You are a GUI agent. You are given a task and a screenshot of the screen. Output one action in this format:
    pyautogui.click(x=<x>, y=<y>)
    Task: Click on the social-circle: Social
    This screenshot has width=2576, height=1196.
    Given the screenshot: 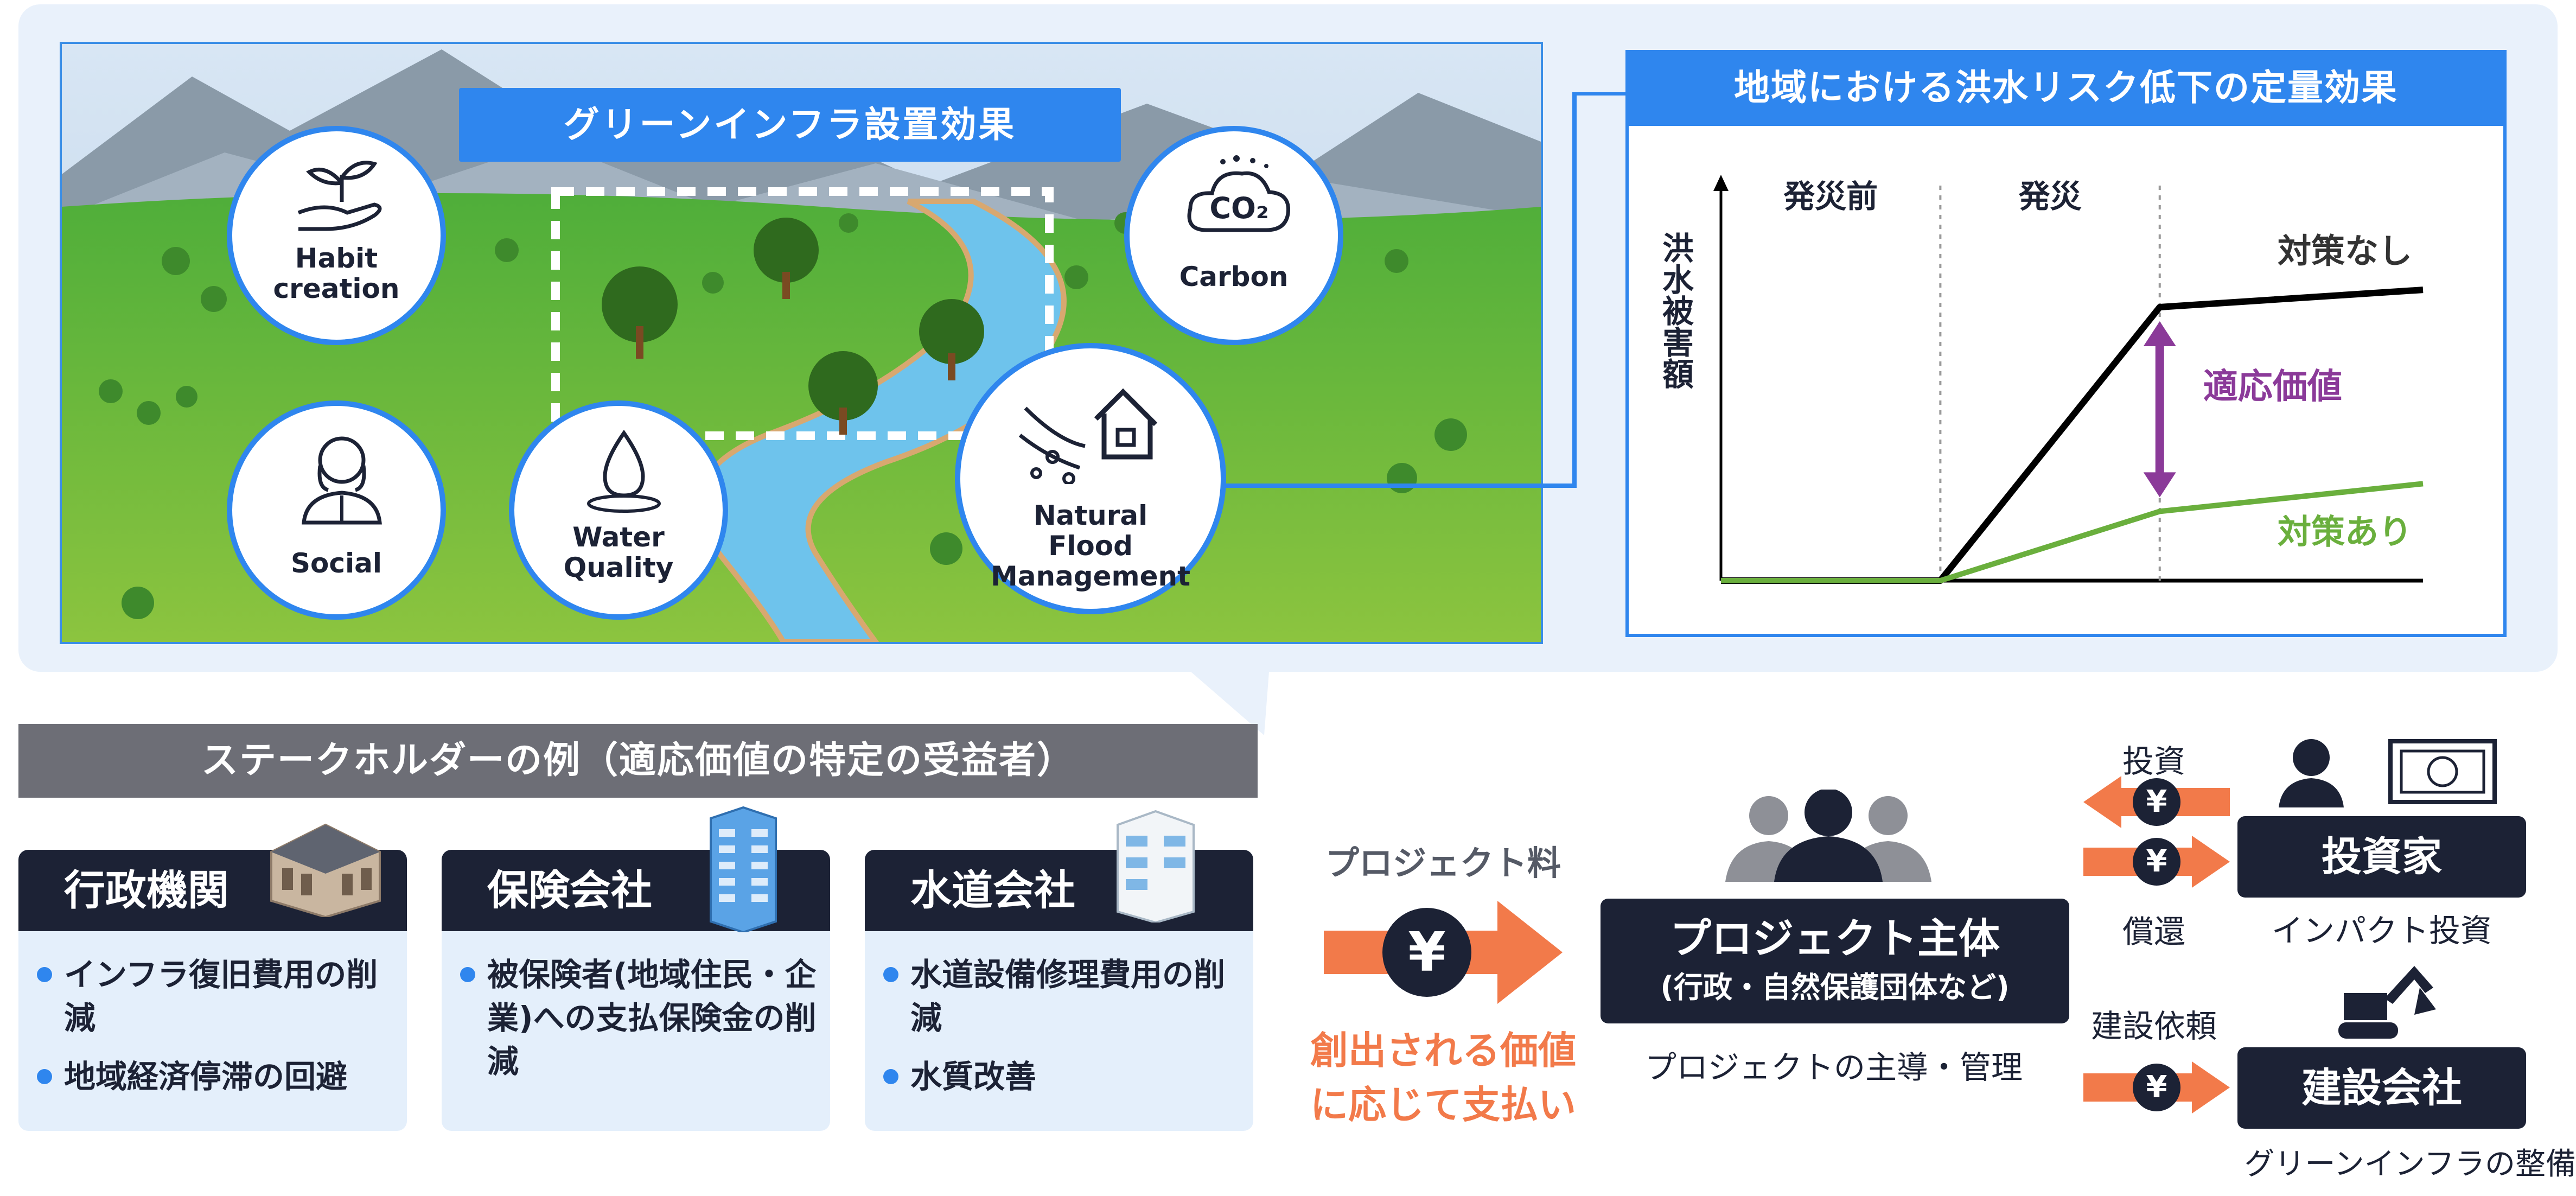 What is the action you would take?
    pyautogui.click(x=336, y=510)
    